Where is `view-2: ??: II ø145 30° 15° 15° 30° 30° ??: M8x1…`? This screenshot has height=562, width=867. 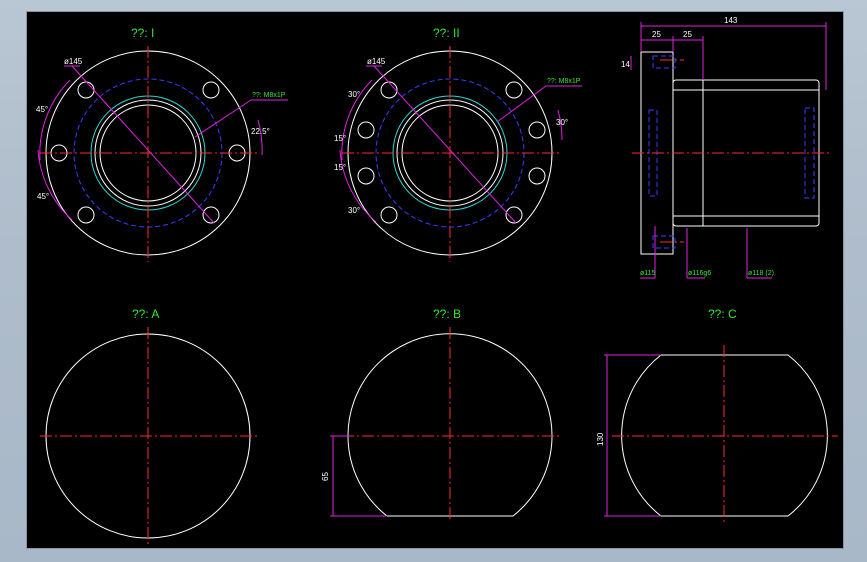 view-2: ??: II ø145 30° 15° 15° 30° 30° ??: M8x1… is located at coordinates (458, 144).